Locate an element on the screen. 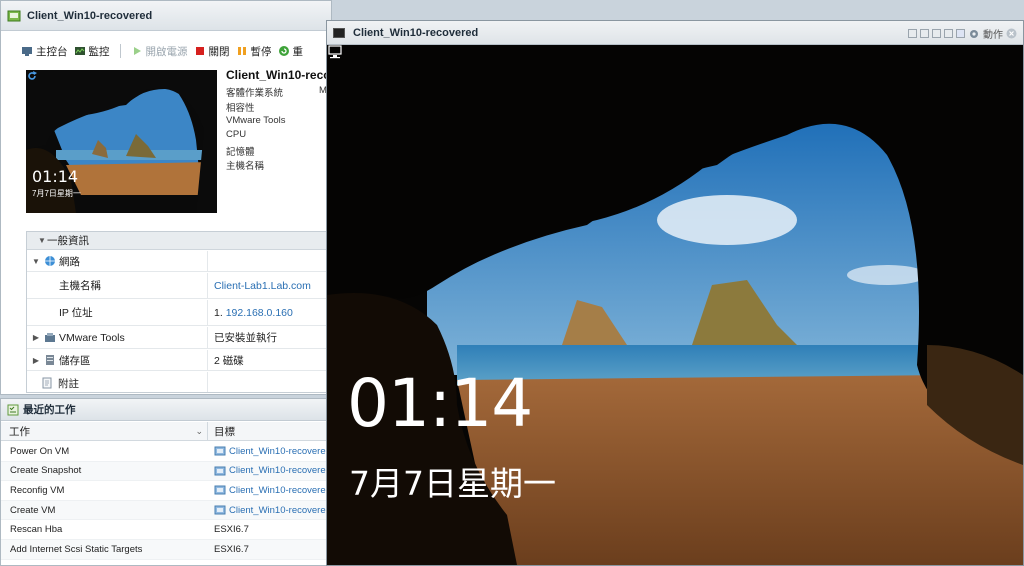  network-icon is located at coordinates (50, 261).